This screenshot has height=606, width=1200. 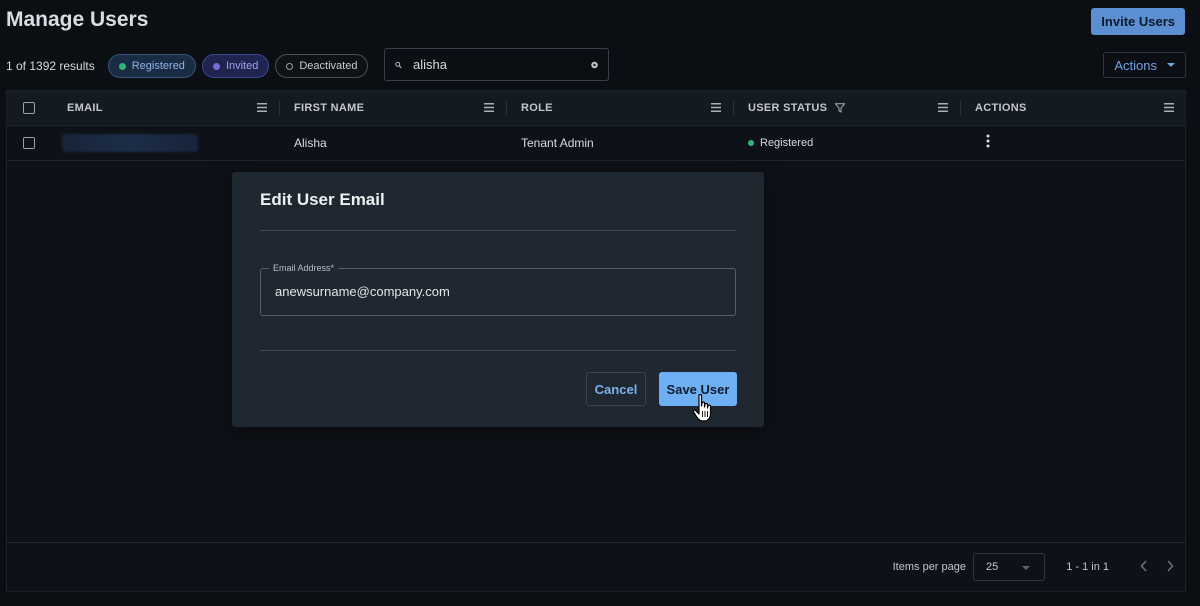 I want to click on filter-chip-deactivated: Deactivated, so click(x=322, y=66).